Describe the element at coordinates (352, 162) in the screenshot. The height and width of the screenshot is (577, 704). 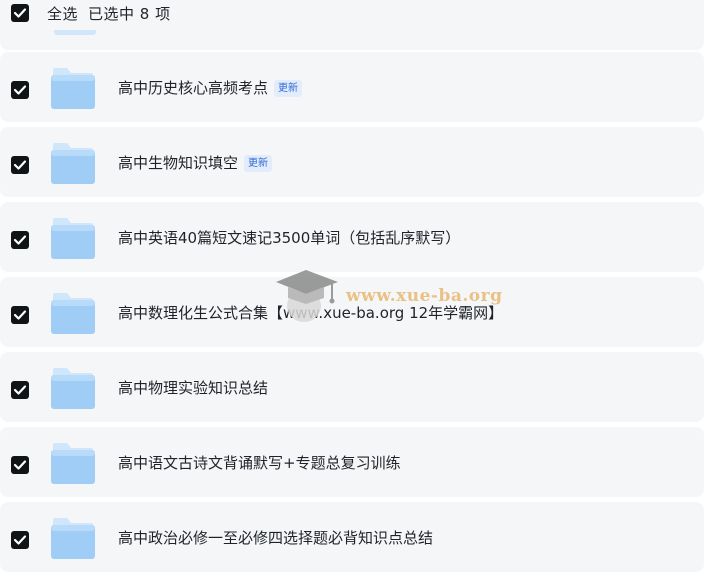
I see `file-row: 高中生物知识填空 更新` at that location.